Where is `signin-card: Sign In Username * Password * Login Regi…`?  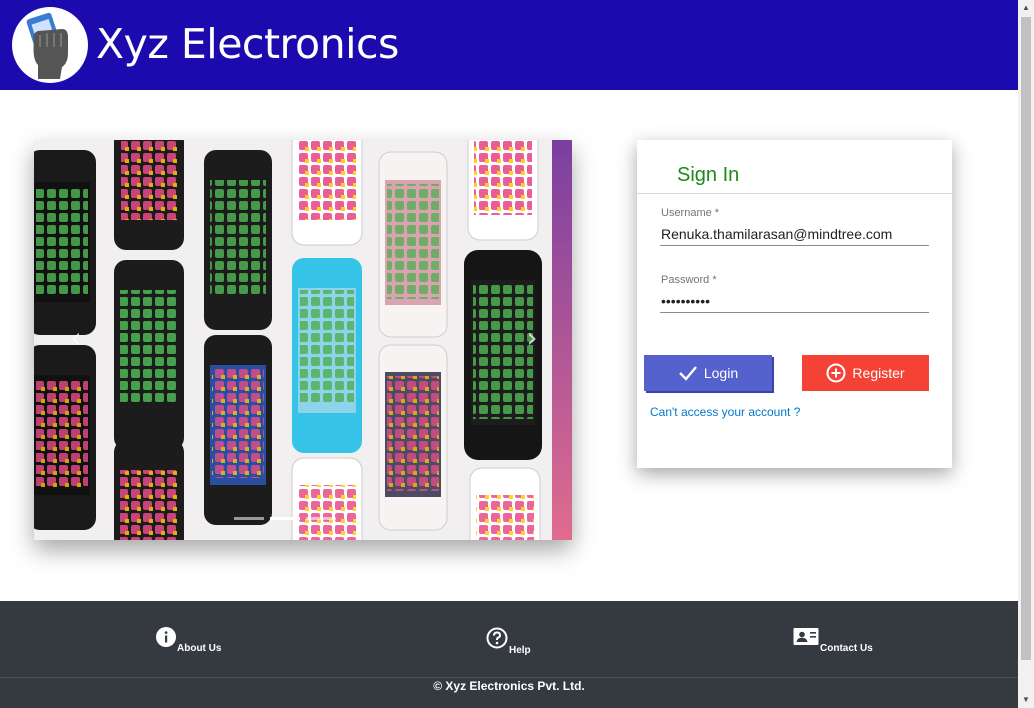 signin-card: Sign In Username * Password * Login Regi… is located at coordinates (794, 304).